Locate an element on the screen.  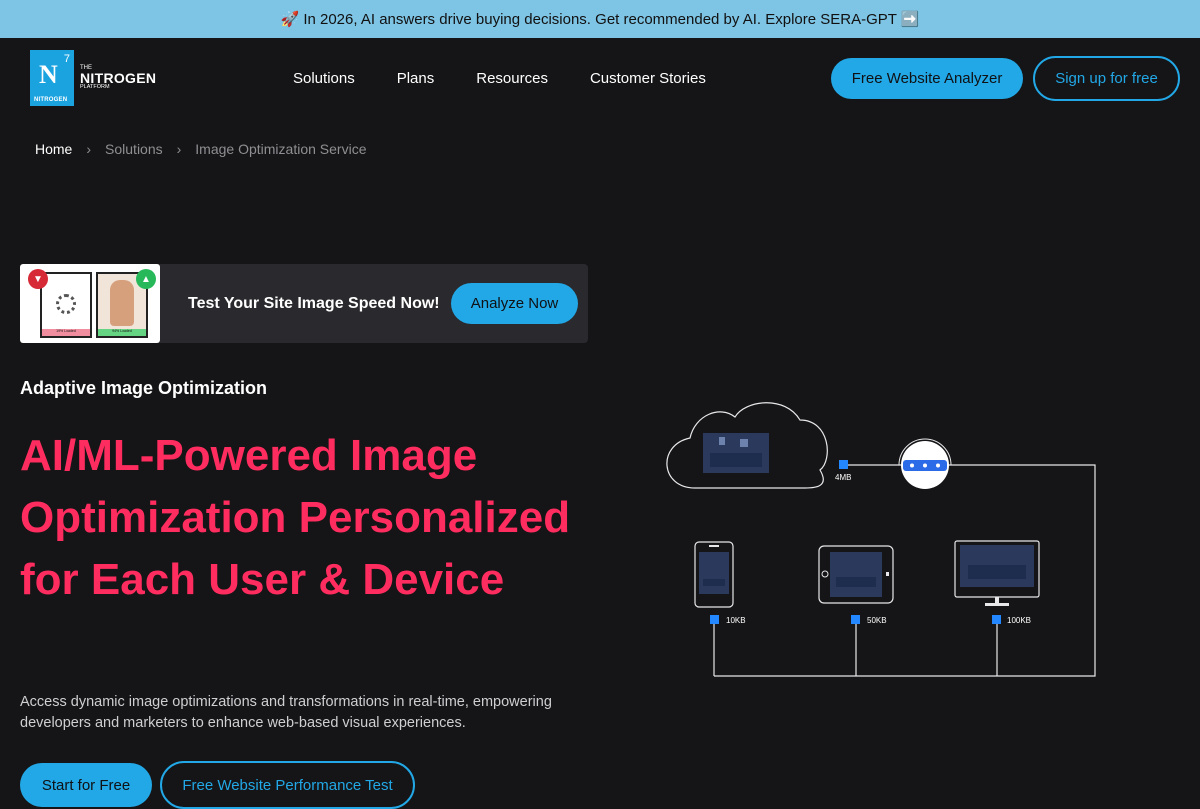
desktop-icon is located at coordinates (997, 573).